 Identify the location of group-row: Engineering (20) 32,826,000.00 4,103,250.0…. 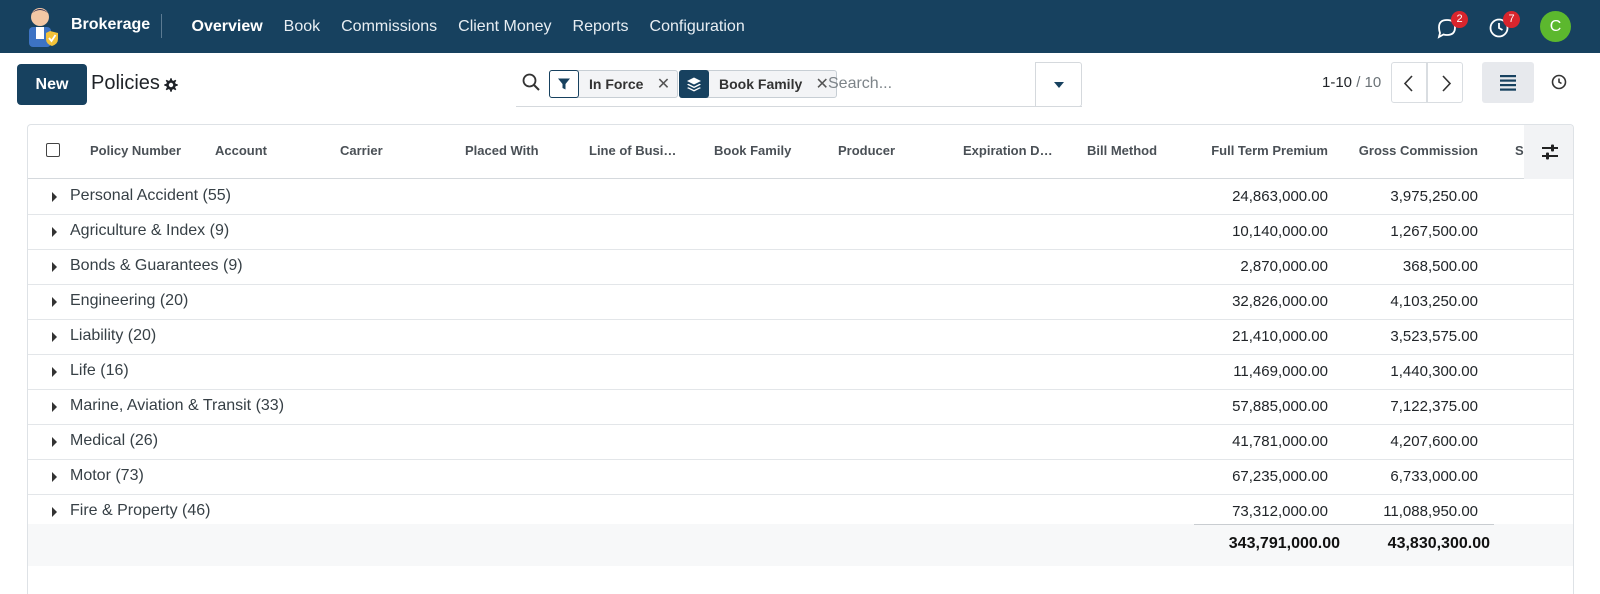
(800, 302).